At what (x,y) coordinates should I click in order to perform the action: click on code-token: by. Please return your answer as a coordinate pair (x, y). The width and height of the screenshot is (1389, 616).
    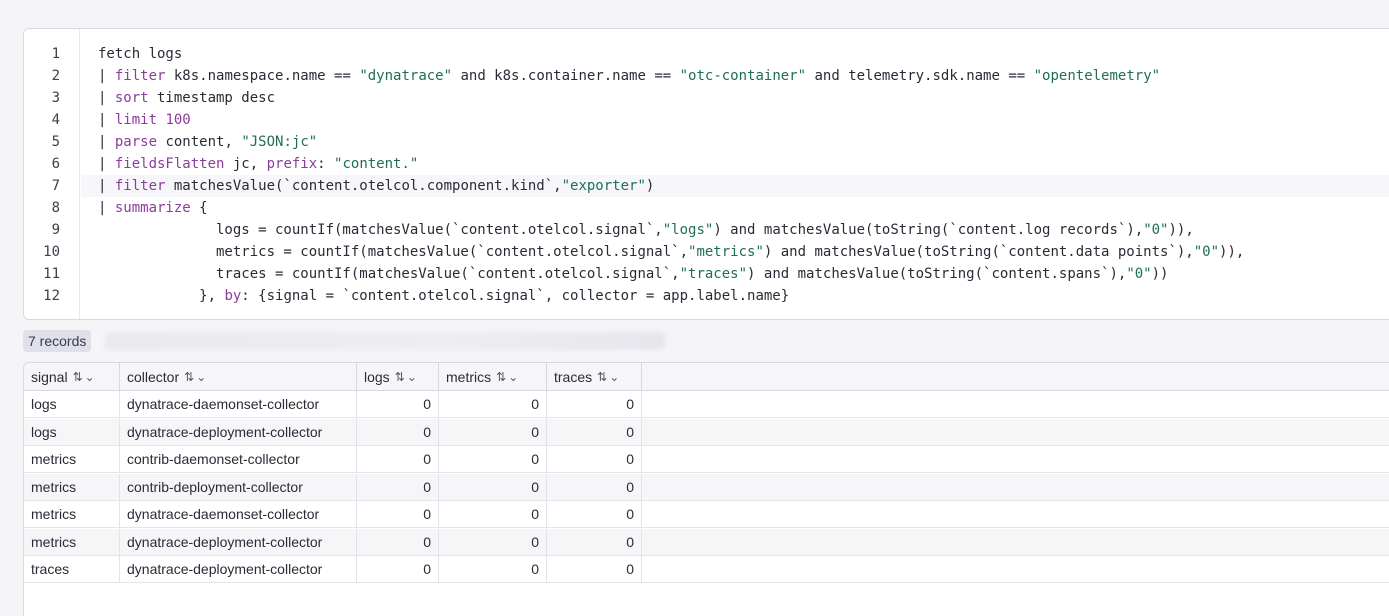
    Looking at the image, I should click on (233, 296).